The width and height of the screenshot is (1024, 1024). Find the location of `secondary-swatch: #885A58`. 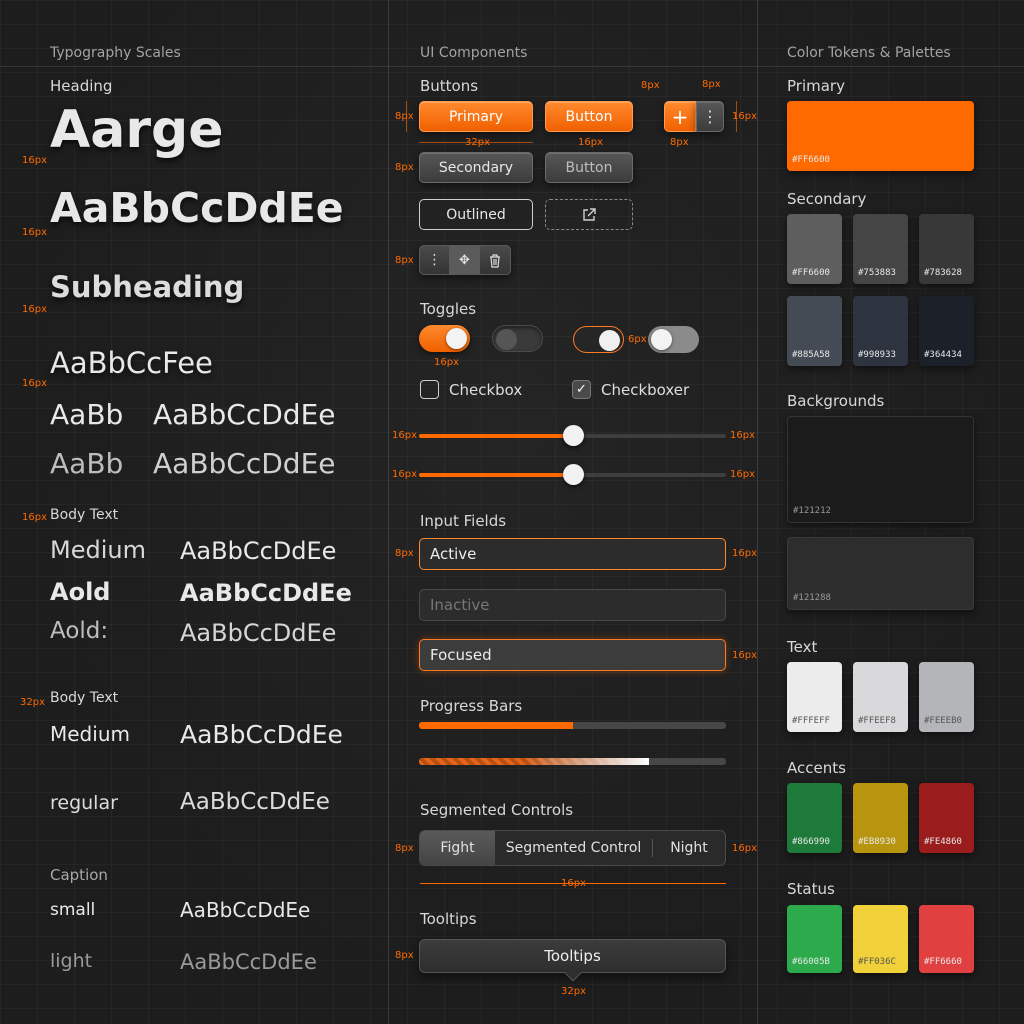

secondary-swatch: #885A58 is located at coordinates (814, 331).